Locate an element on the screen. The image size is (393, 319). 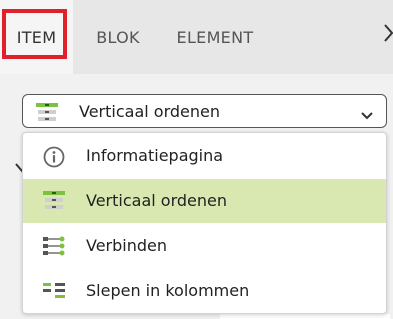
tab-item: ITEM is located at coordinates (36, 37).